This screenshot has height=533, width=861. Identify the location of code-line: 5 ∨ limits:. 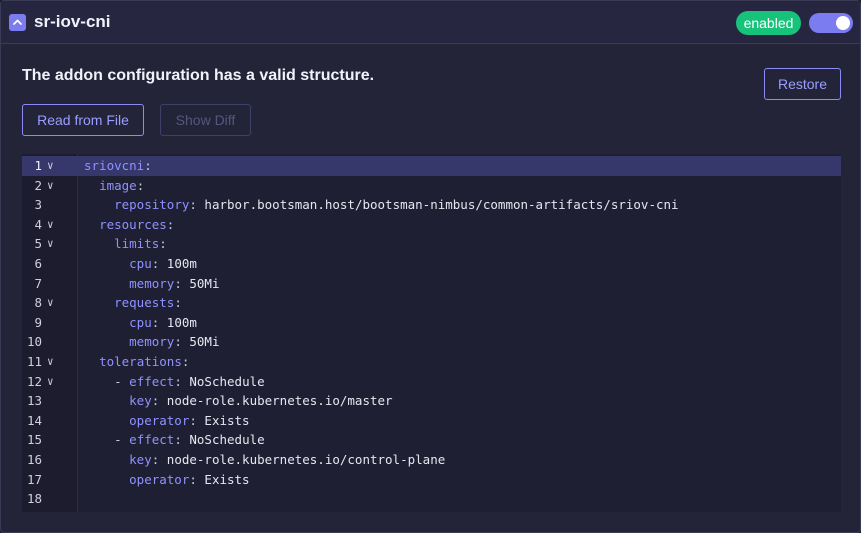
(431, 244).